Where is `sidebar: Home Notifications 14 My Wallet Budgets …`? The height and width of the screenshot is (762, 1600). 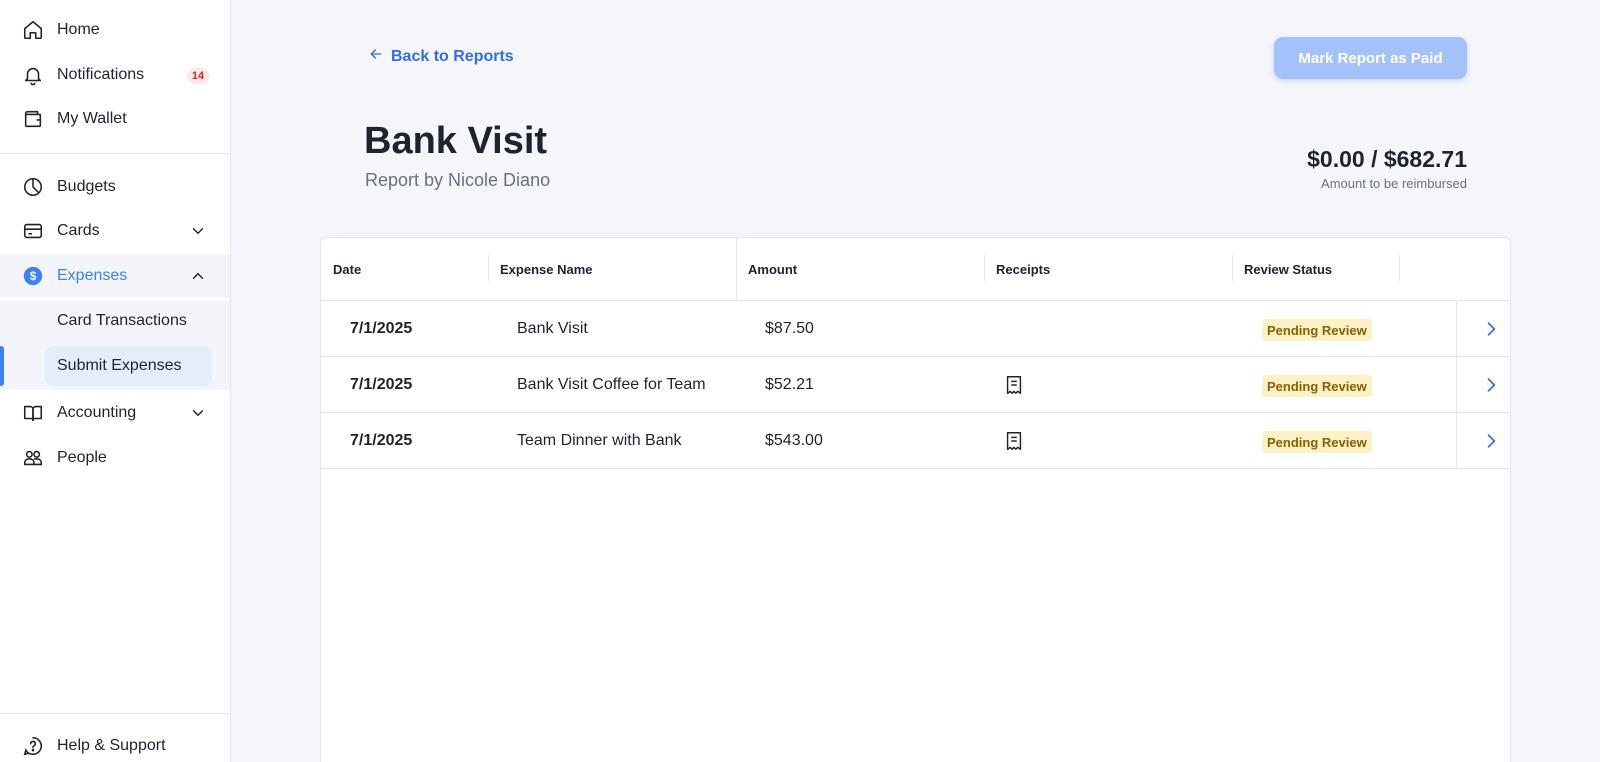
sidebar: Home Notifications 14 My Wallet Budgets … is located at coordinates (115, 381).